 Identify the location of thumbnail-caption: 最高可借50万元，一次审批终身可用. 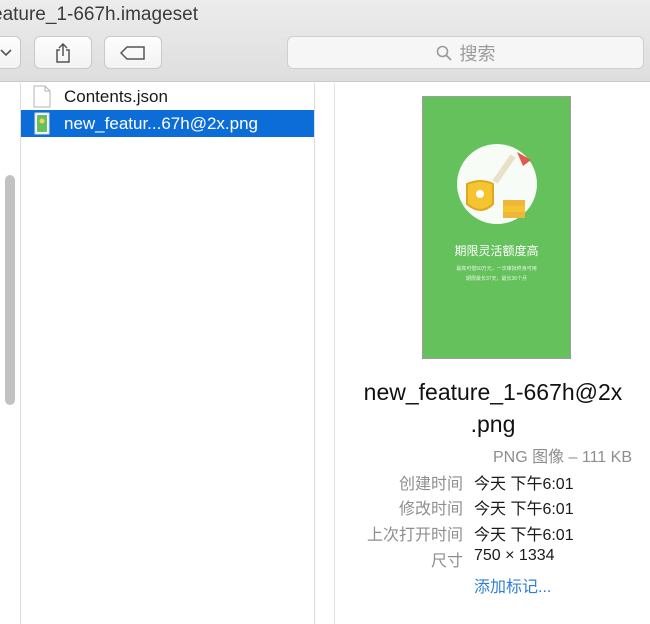
(496, 269).